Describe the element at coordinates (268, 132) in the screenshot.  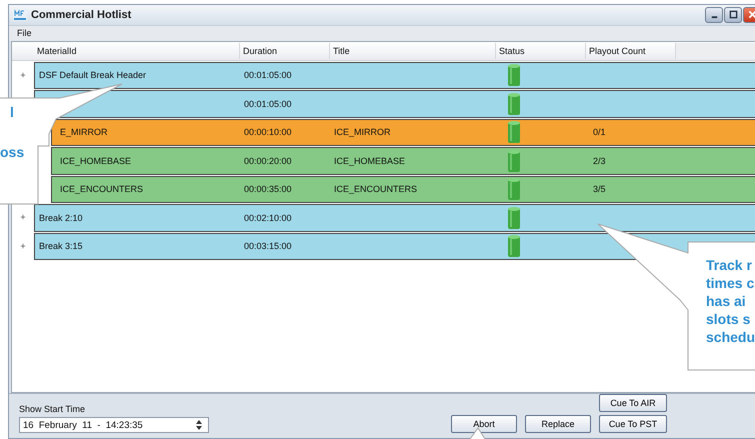
I see `table-cell: 00:00:10:00` at that location.